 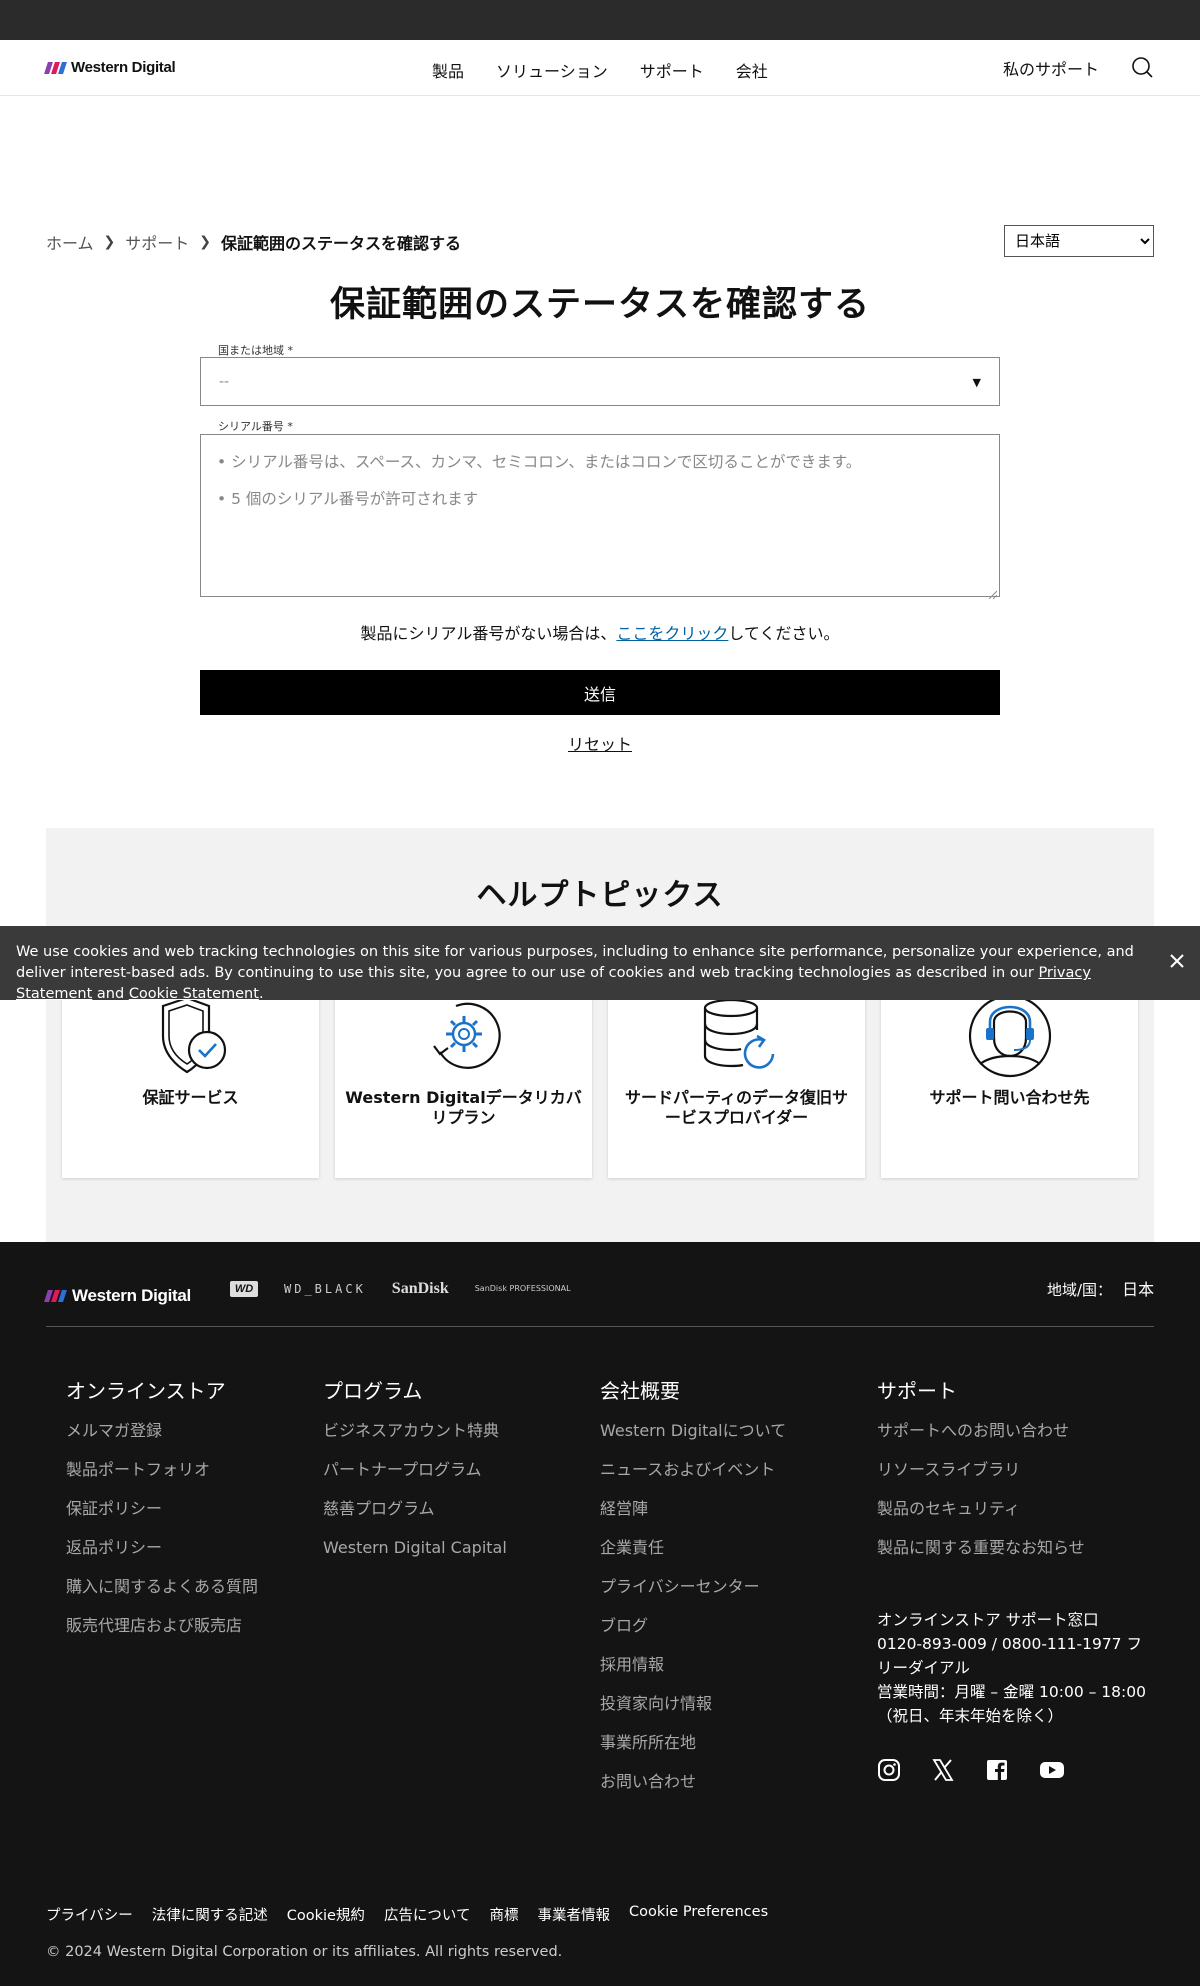 I want to click on footer-link: 企業責任, so click(x=693, y=1556).